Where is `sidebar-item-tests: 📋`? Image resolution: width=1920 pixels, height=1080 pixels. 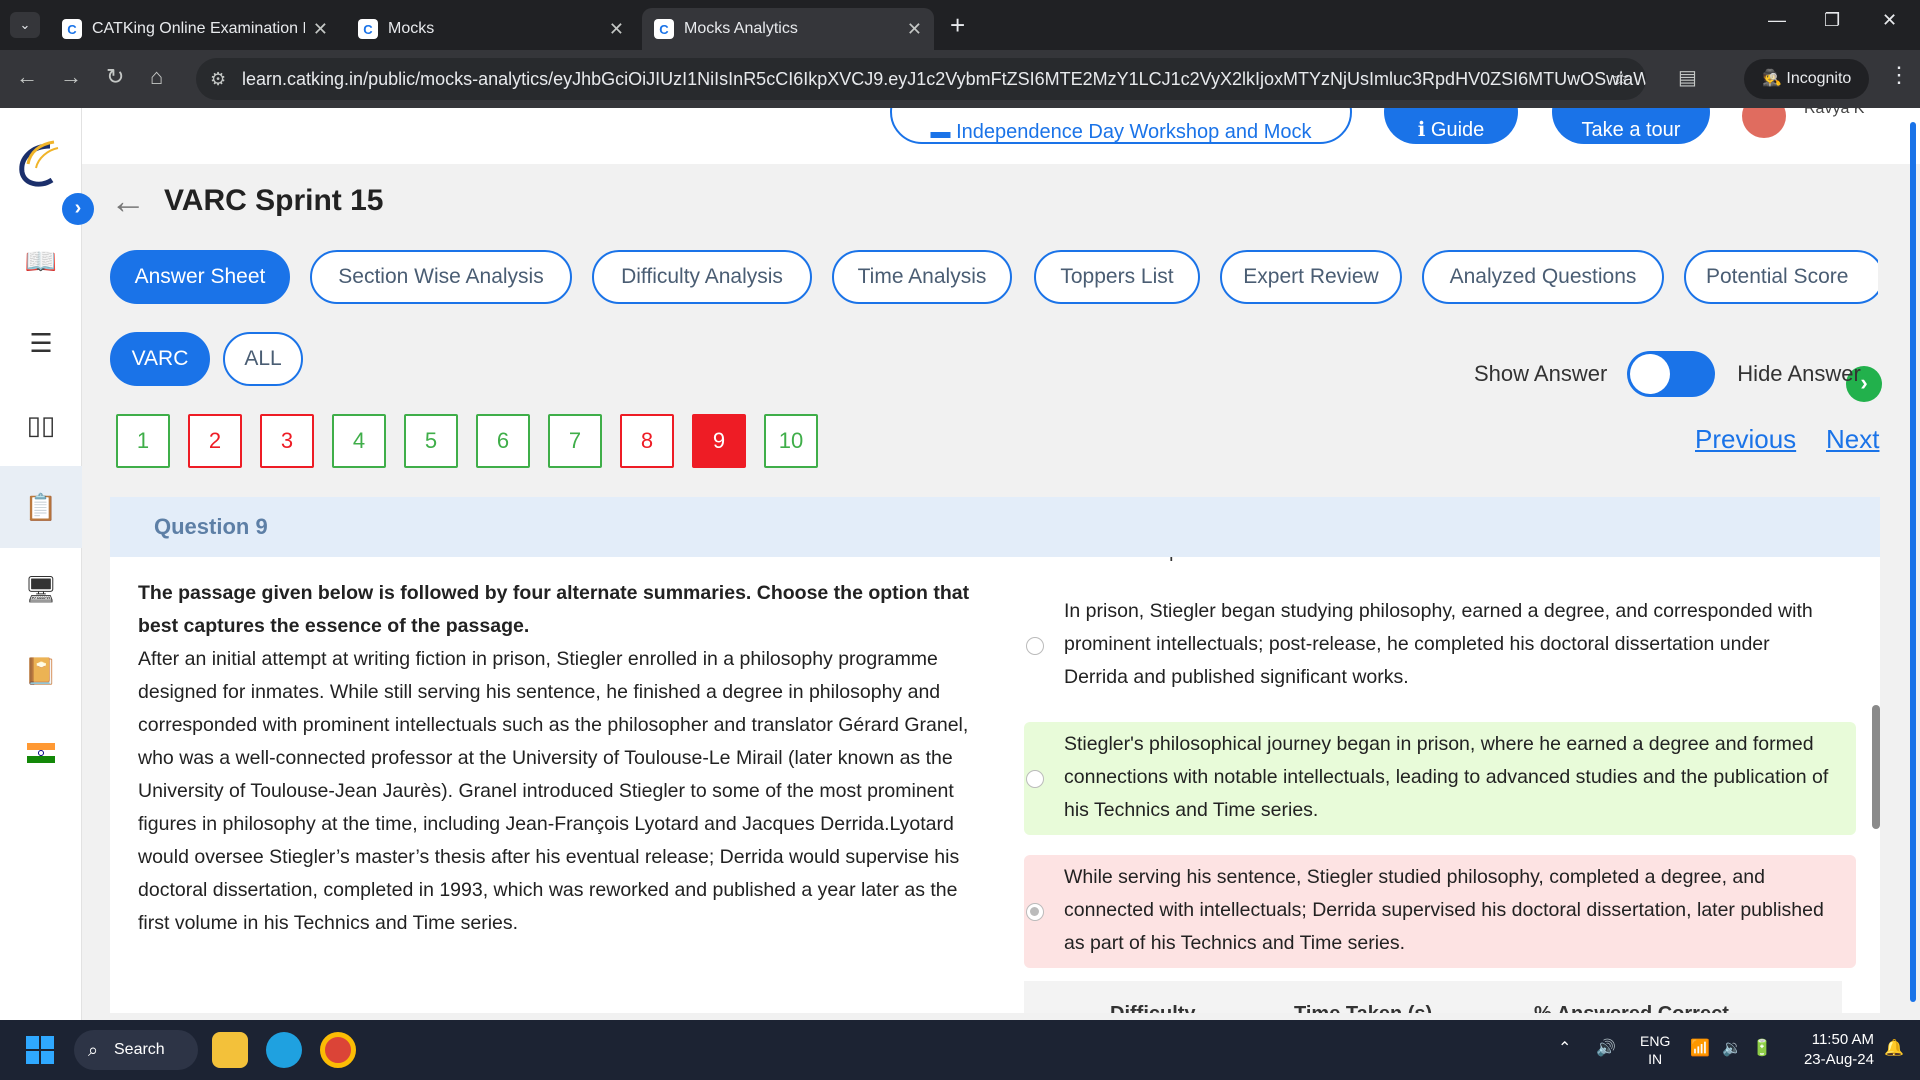
sidebar-item-tests: 📋 is located at coordinates (41, 507).